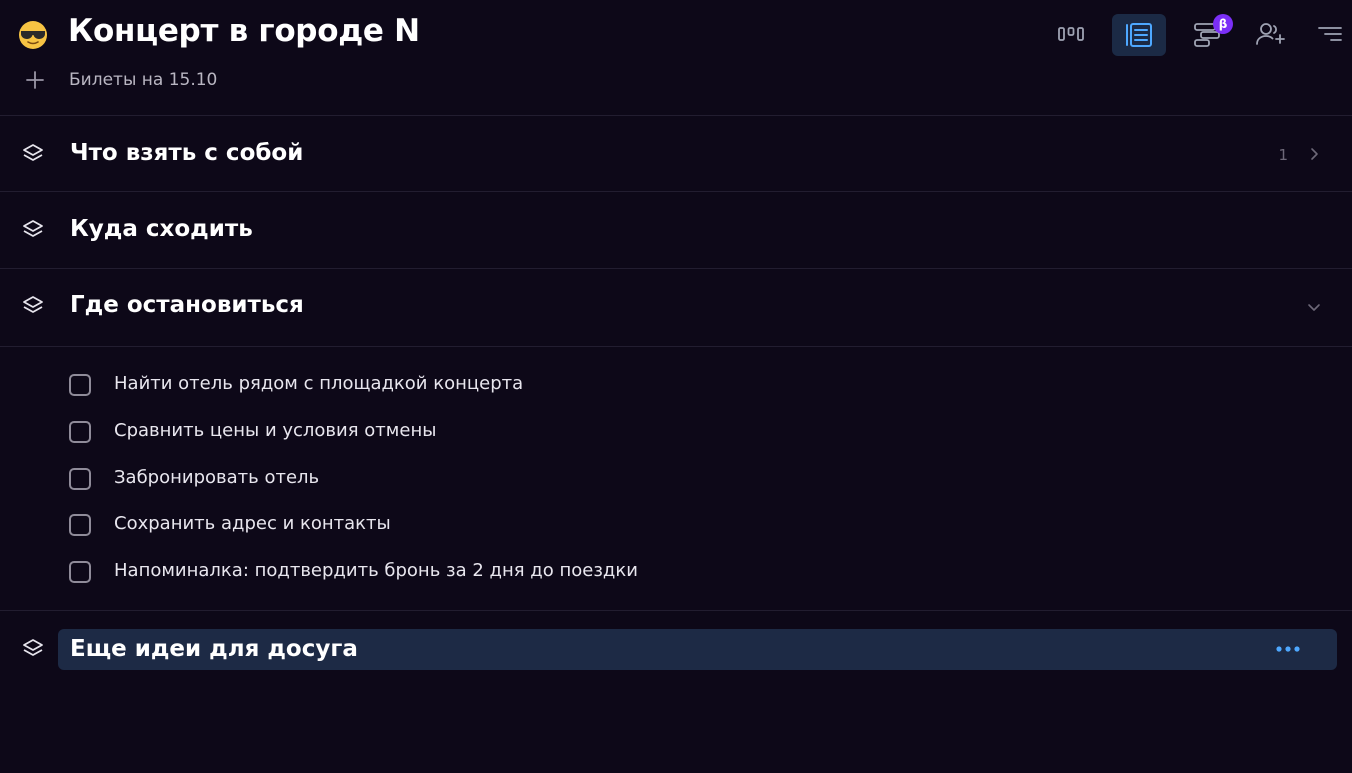 Image resolution: width=1352 pixels, height=773 pixels. What do you see at coordinates (1314, 154) in the screenshot?
I see `chevron-right-icon` at bounding box center [1314, 154].